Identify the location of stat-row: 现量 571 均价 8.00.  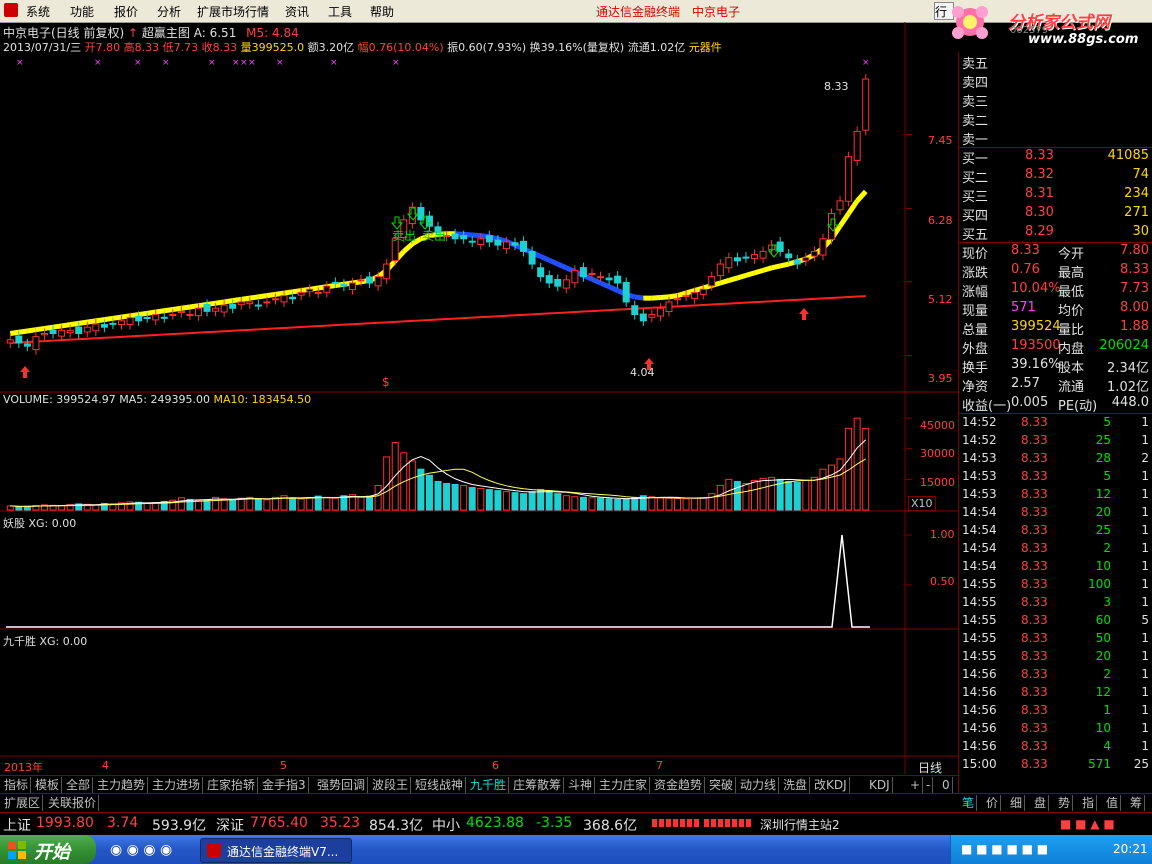
(1055, 309).